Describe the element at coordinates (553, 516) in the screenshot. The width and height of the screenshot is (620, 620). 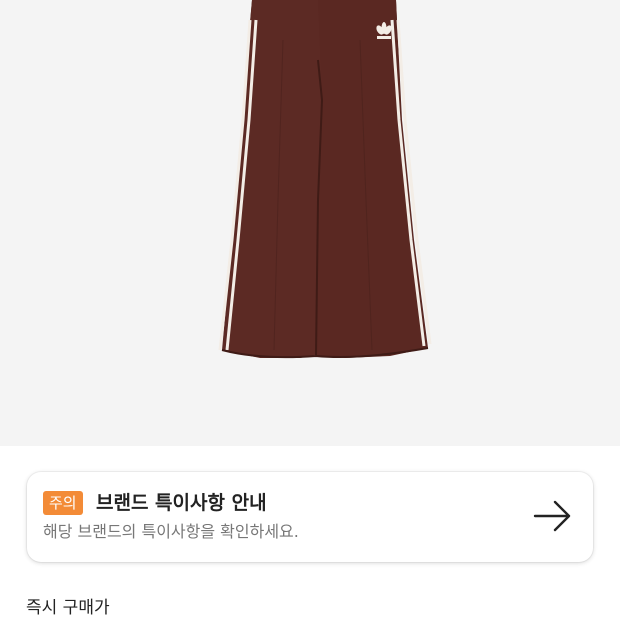
I see `arrow-right-icon` at that location.